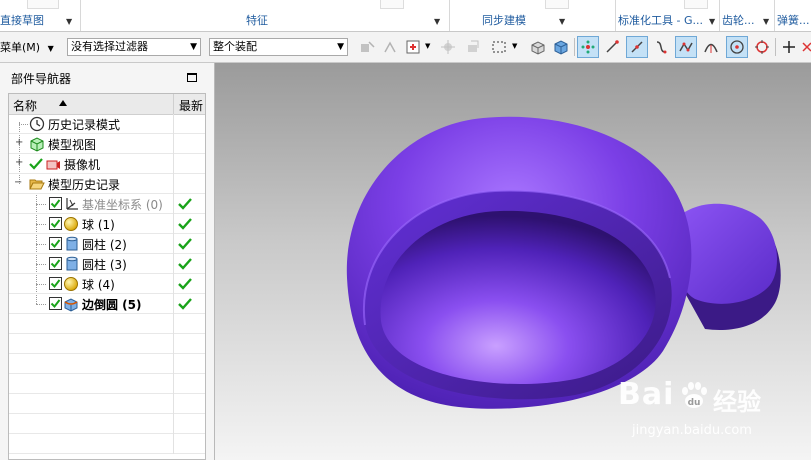  Describe the element at coordinates (72, 204) in the screenshot. I see `datum-csys-icon` at that location.